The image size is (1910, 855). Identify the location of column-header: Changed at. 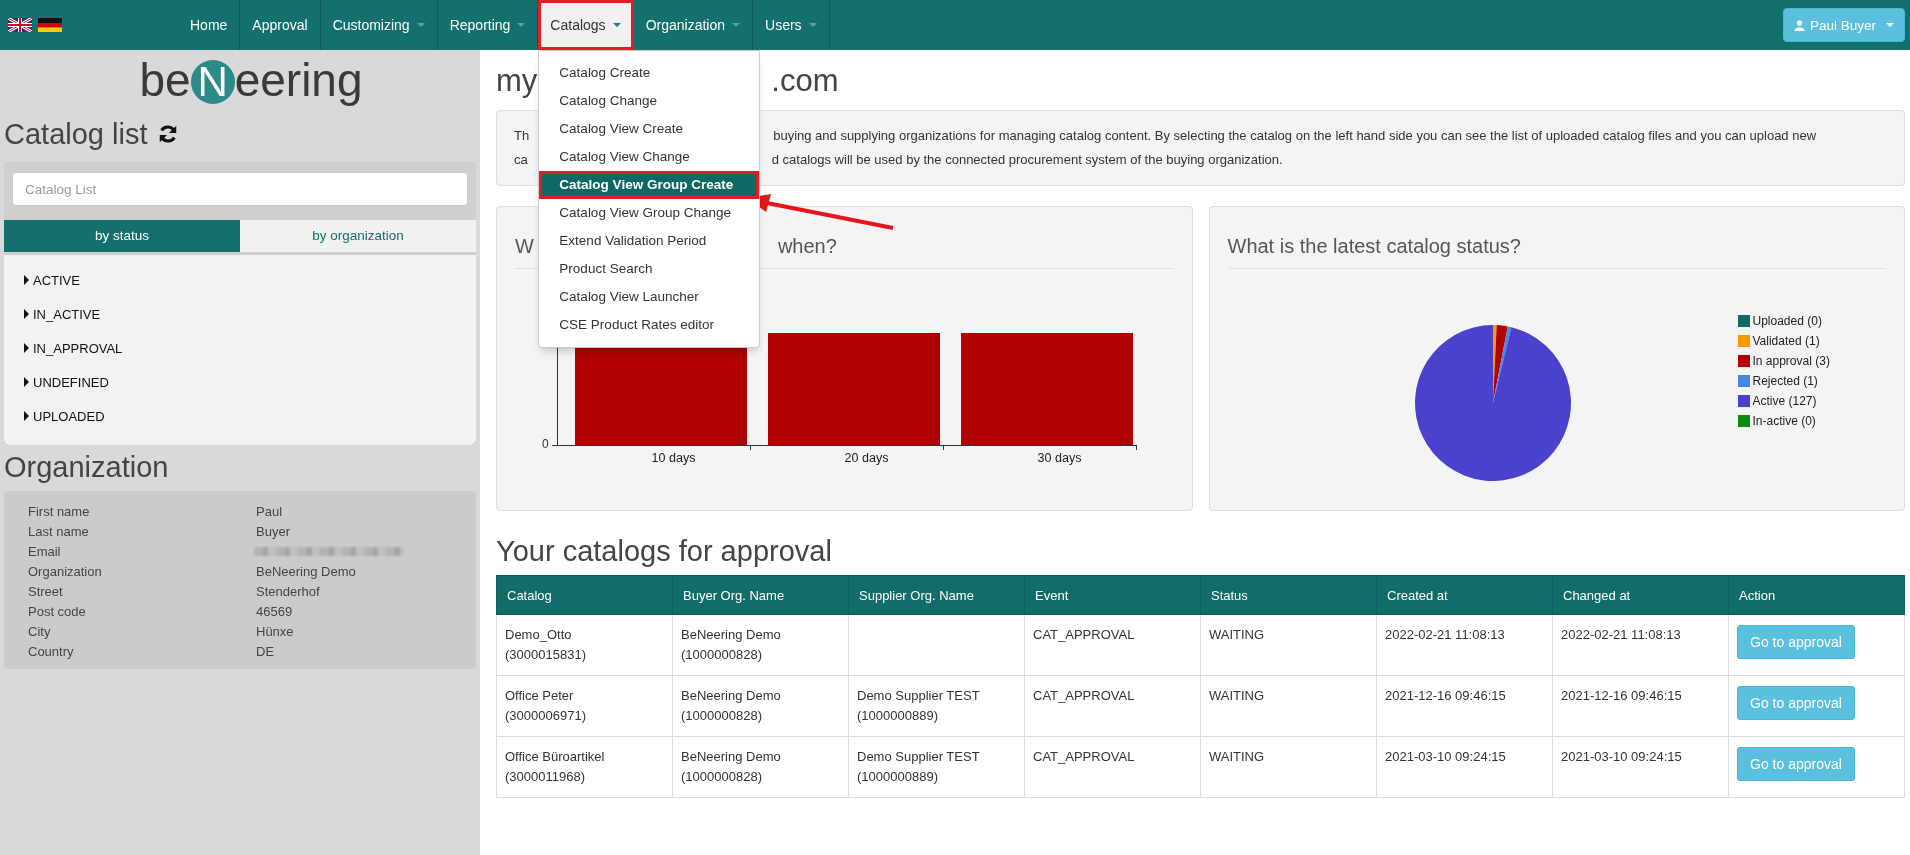
(1640, 595).